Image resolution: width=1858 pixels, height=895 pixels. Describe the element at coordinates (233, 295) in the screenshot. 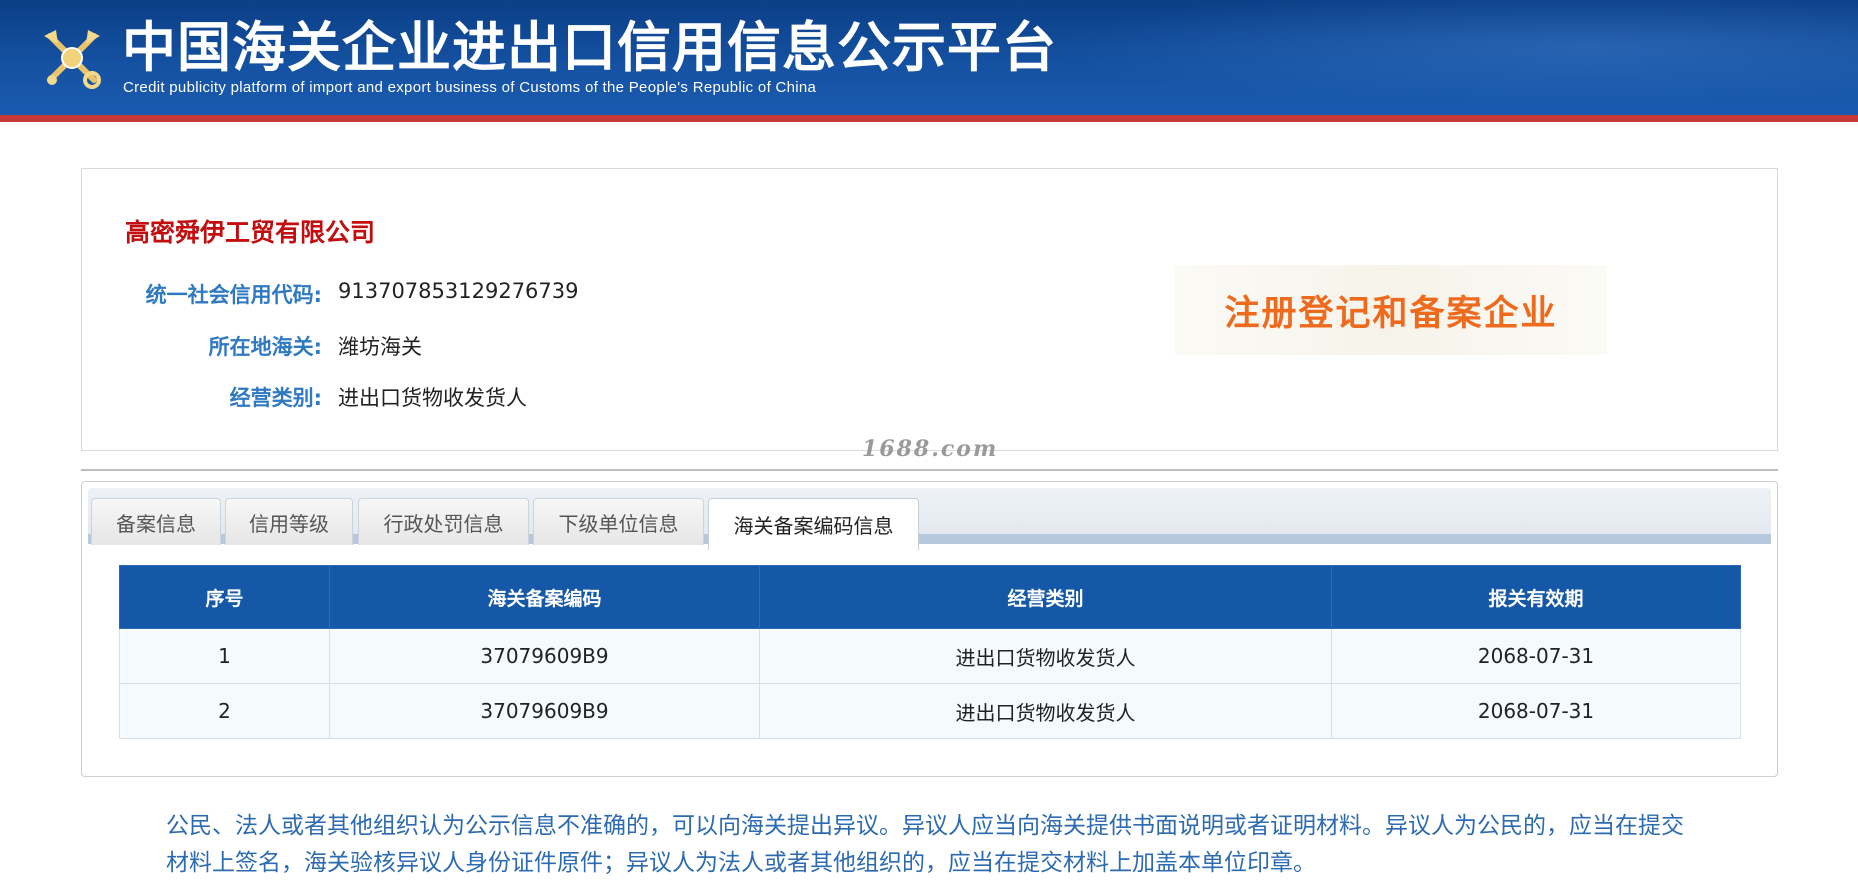

I see `credit-code-label: 统一社会信用代码:` at that location.